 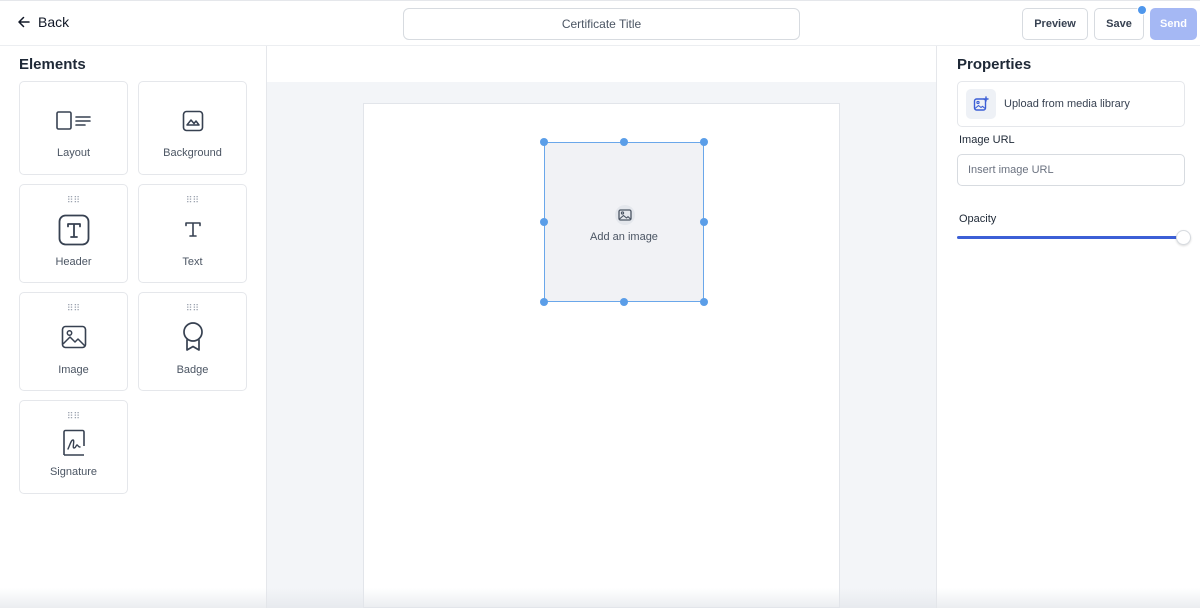 I want to click on preview-button: Preview, so click(x=1055, y=24).